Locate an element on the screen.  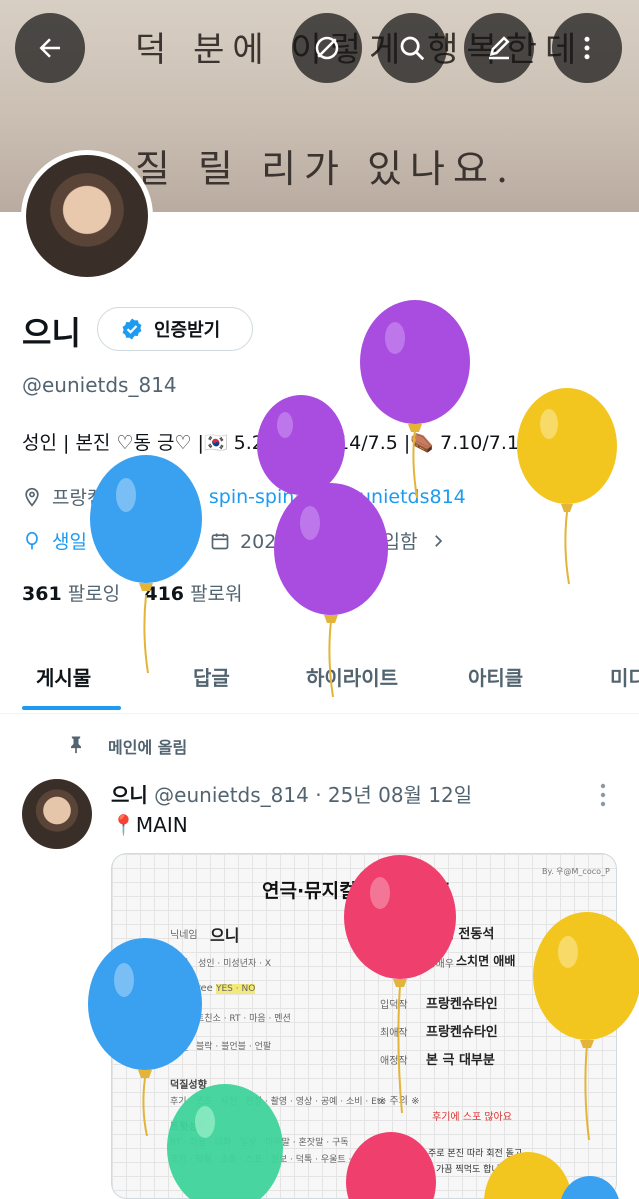
get-verified-button: 인증받기 is located at coordinates (175, 329).